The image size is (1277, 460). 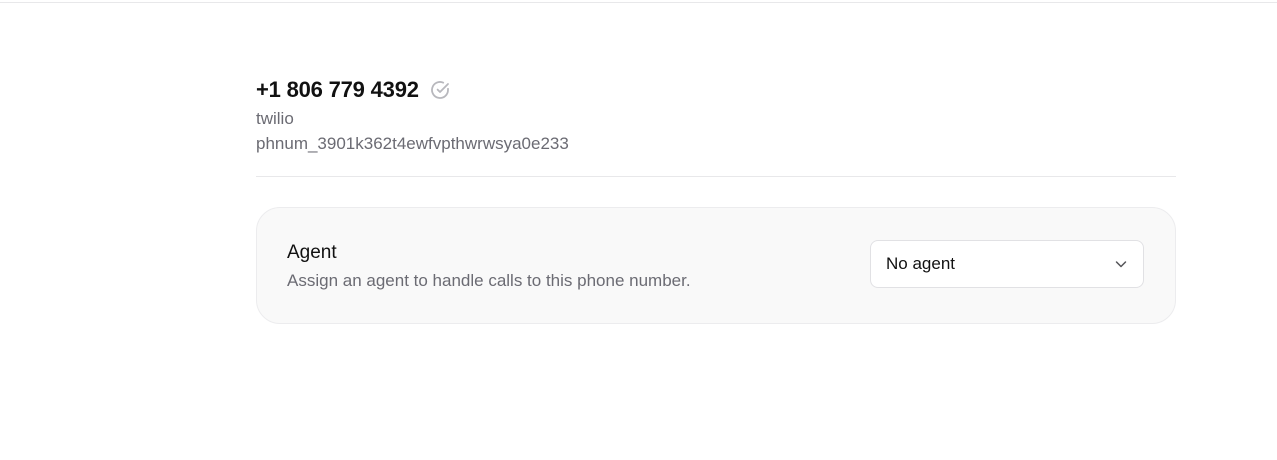 What do you see at coordinates (275, 118) in the screenshot?
I see `phone-provider: twilio` at bounding box center [275, 118].